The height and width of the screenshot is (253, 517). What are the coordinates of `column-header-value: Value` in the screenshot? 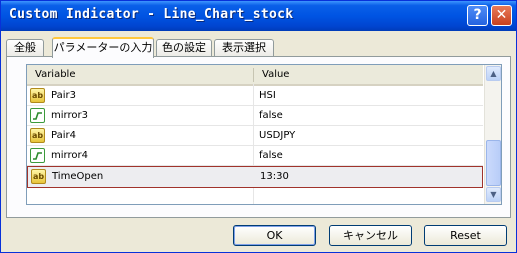 It's located at (368, 74).